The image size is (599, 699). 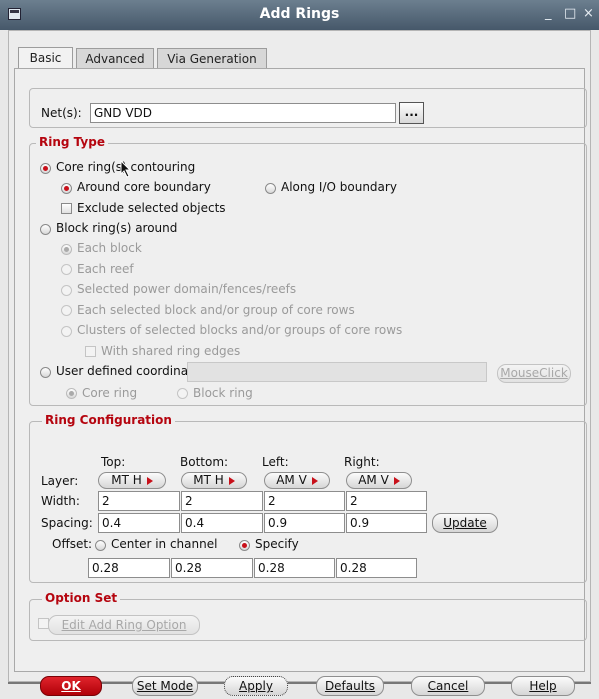 I want to click on each-block-radio, so click(x=66, y=249).